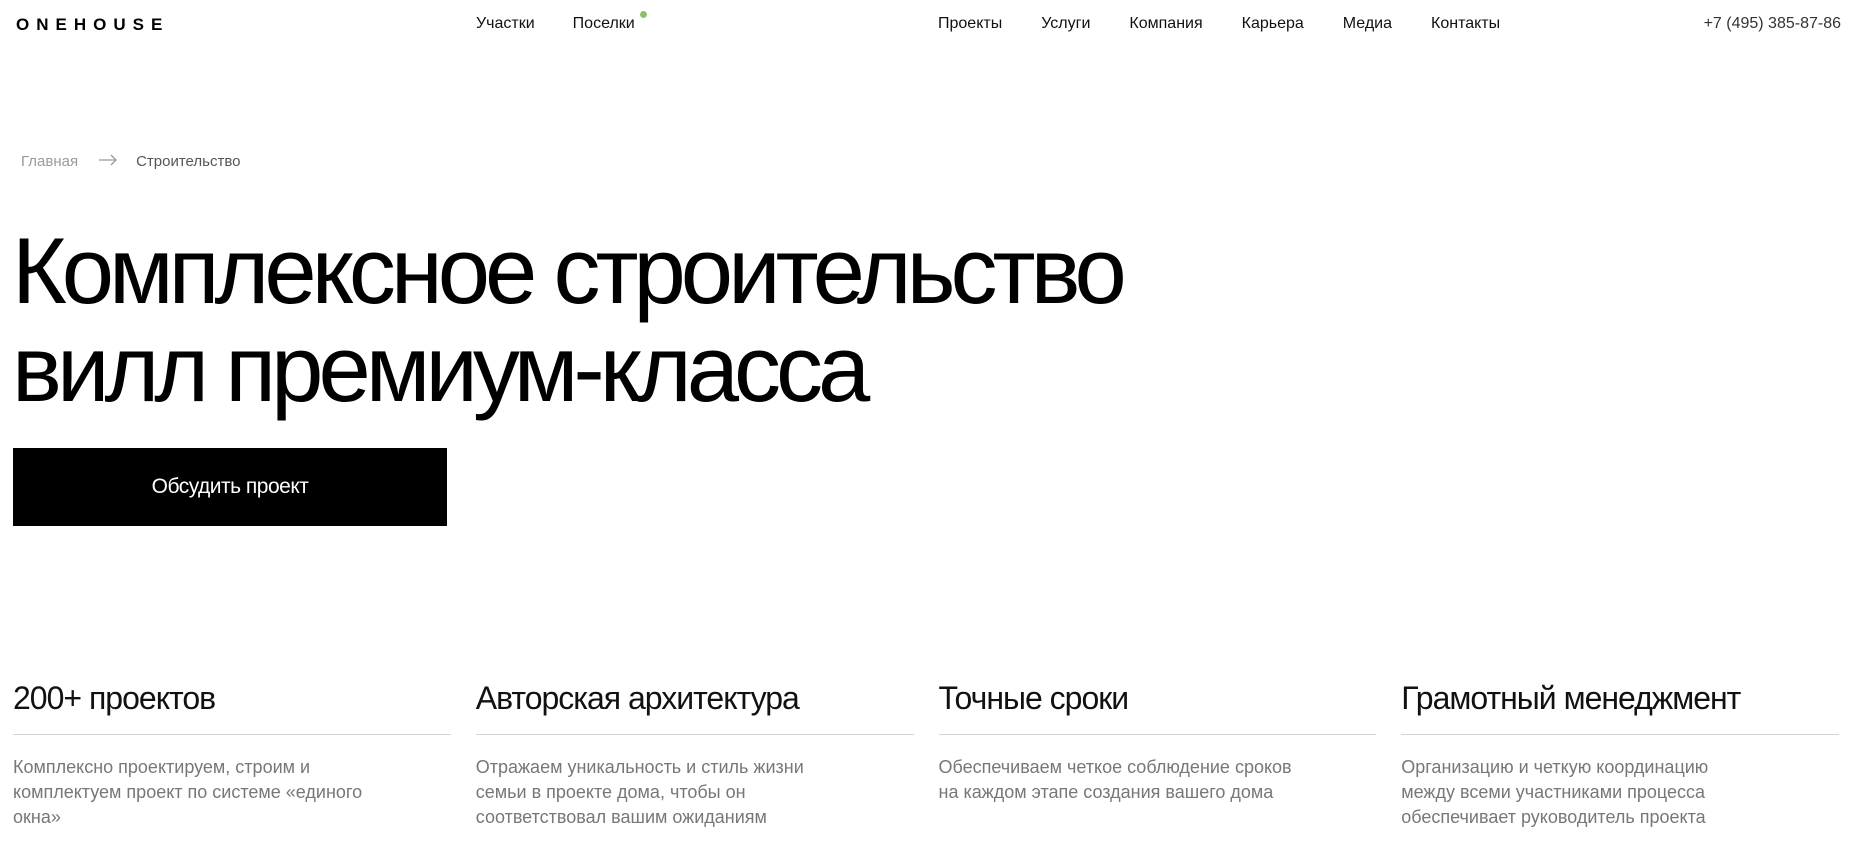 The width and height of the screenshot is (1850, 844). Describe the element at coordinates (603, 23) in the screenshot. I see `nav-item-villages-label: Поселки` at that location.